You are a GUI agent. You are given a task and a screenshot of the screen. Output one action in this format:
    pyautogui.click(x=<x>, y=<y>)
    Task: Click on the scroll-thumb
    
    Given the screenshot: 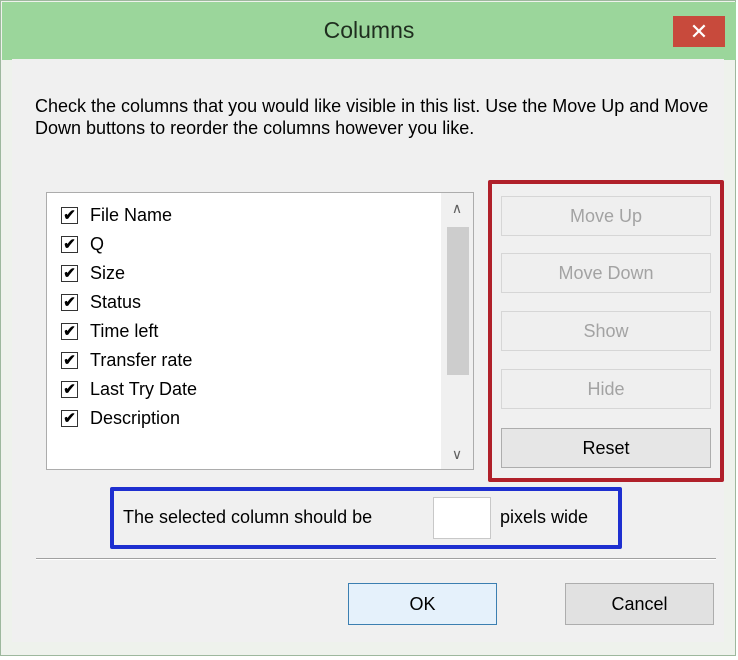 What is the action you would take?
    pyautogui.click(x=458, y=301)
    